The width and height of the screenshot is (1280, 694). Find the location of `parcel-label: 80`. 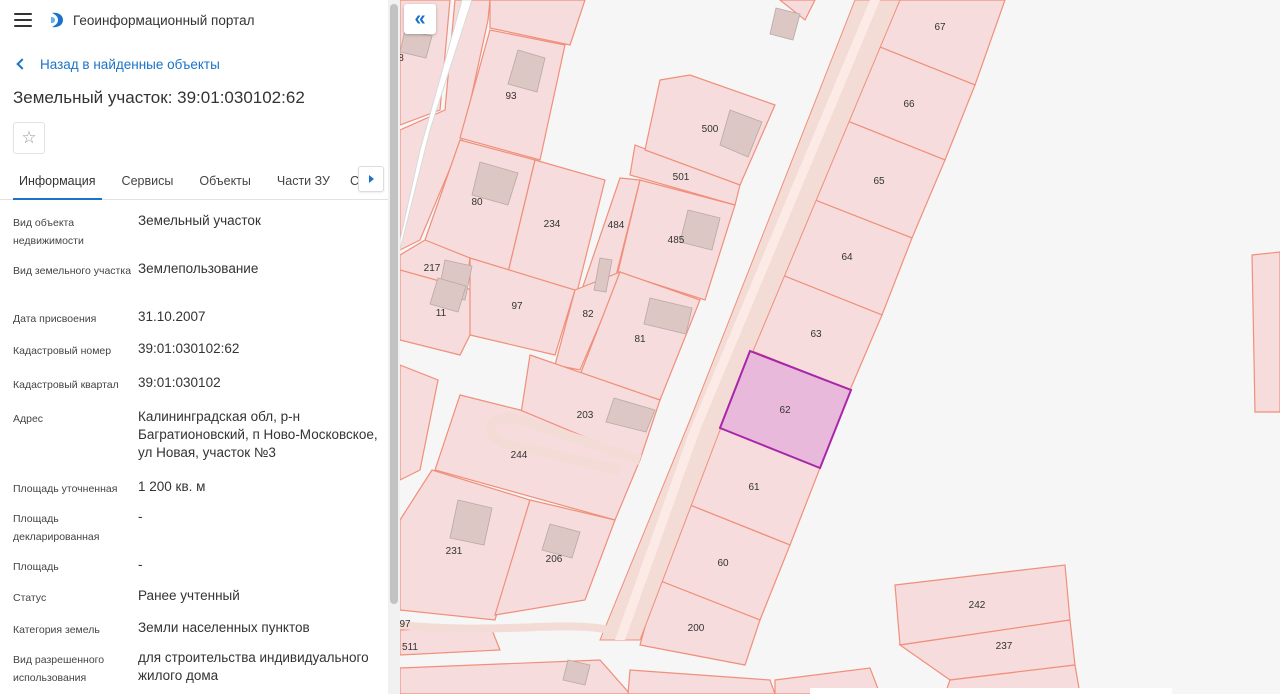

parcel-label: 80 is located at coordinates (477, 202).